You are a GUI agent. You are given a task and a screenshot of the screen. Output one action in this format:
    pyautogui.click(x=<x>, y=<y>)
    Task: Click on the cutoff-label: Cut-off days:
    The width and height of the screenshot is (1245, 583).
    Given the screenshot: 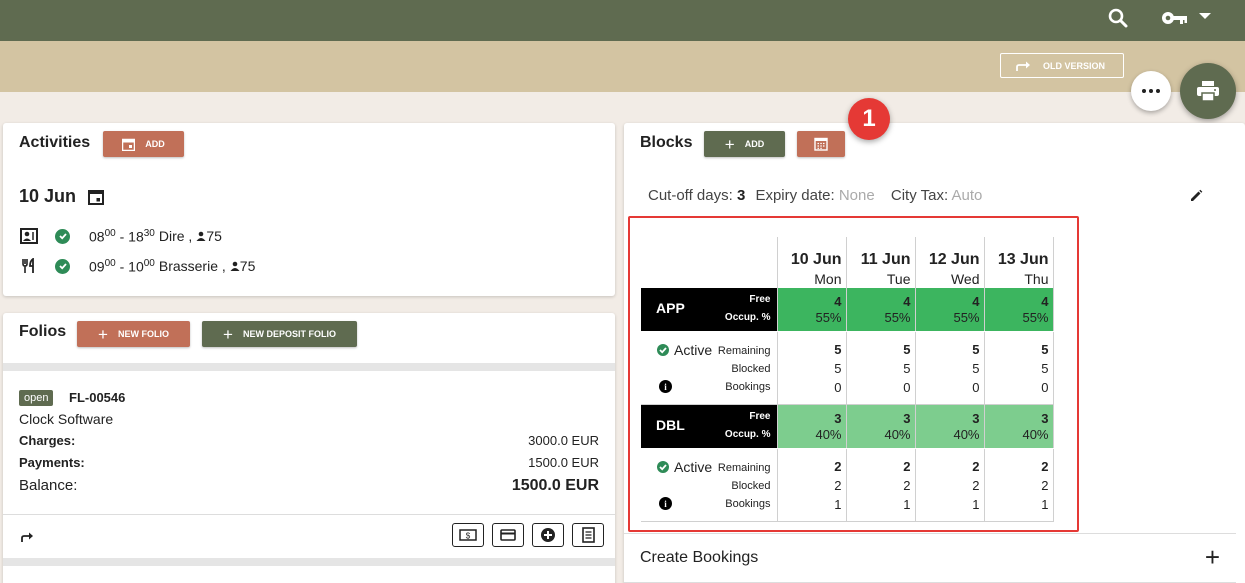 What is the action you would take?
    pyautogui.click(x=690, y=195)
    